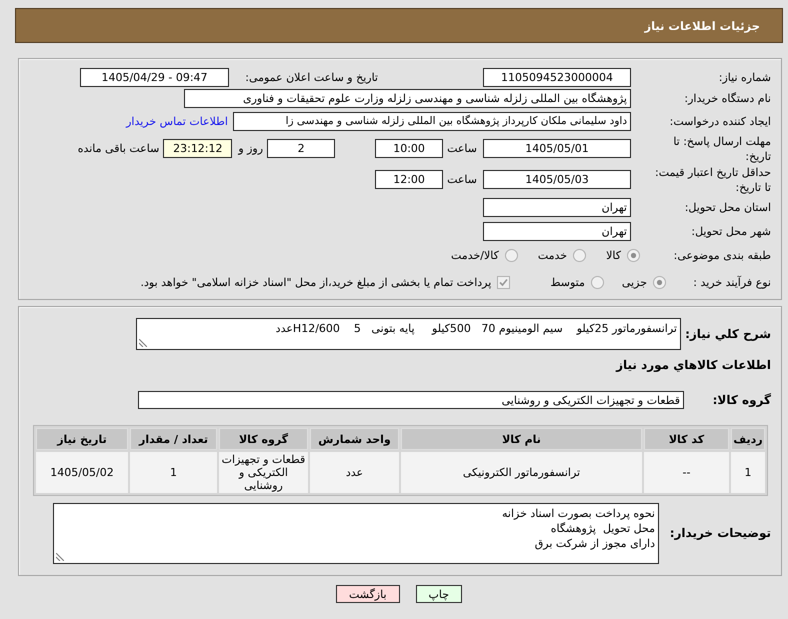 The image size is (788, 619). What do you see at coordinates (177, 121) in the screenshot?
I see `contact-link: اطلاعات تماس خریدار` at bounding box center [177, 121].